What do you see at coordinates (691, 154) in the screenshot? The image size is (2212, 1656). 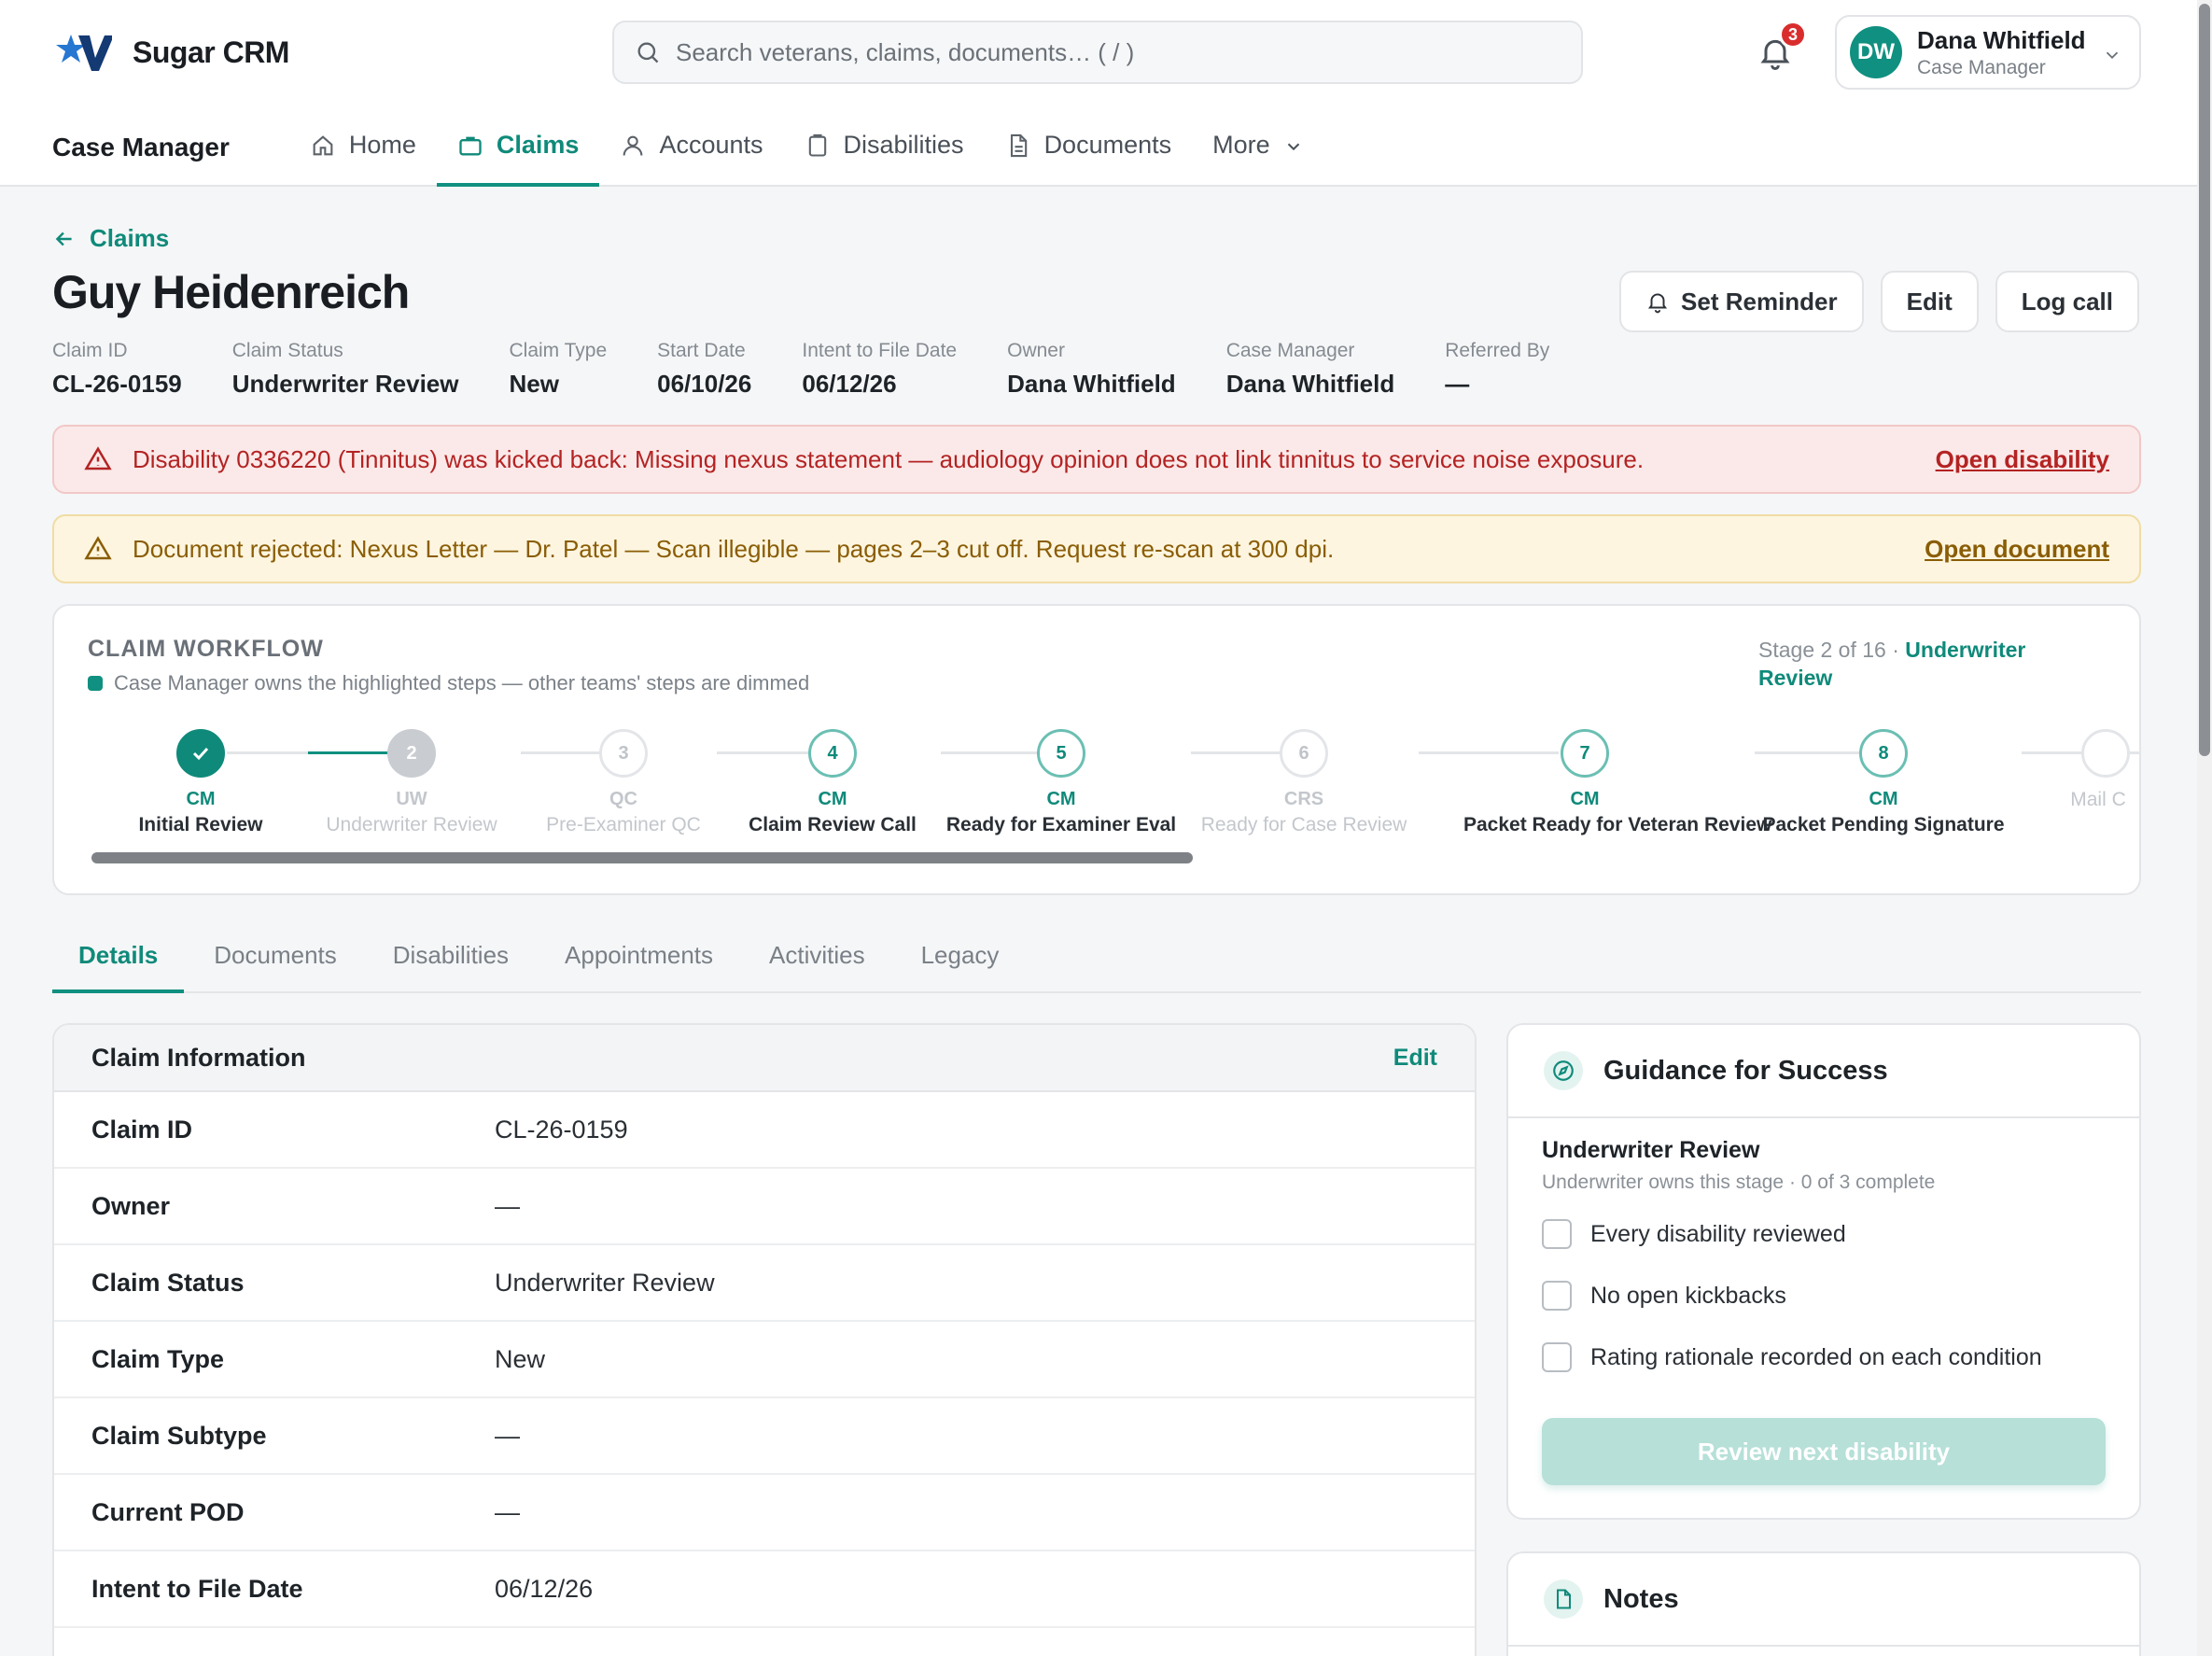 I see `nav-item-accounts: Accounts` at bounding box center [691, 154].